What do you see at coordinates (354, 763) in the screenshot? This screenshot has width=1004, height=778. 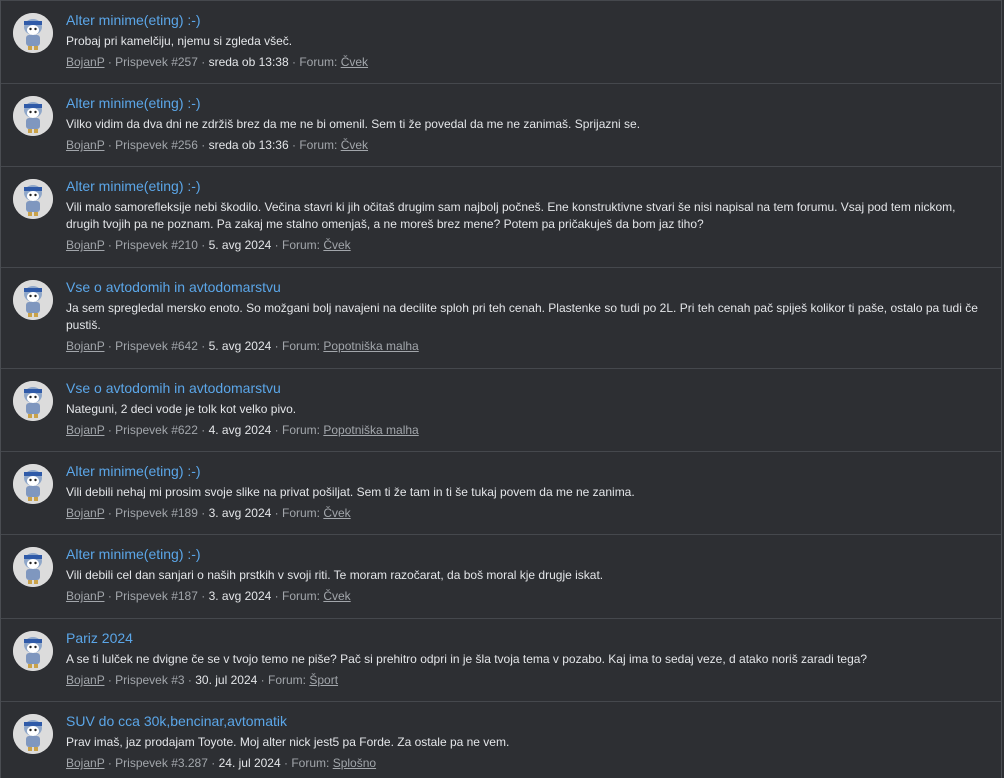 I see `forum-link: Splošno` at bounding box center [354, 763].